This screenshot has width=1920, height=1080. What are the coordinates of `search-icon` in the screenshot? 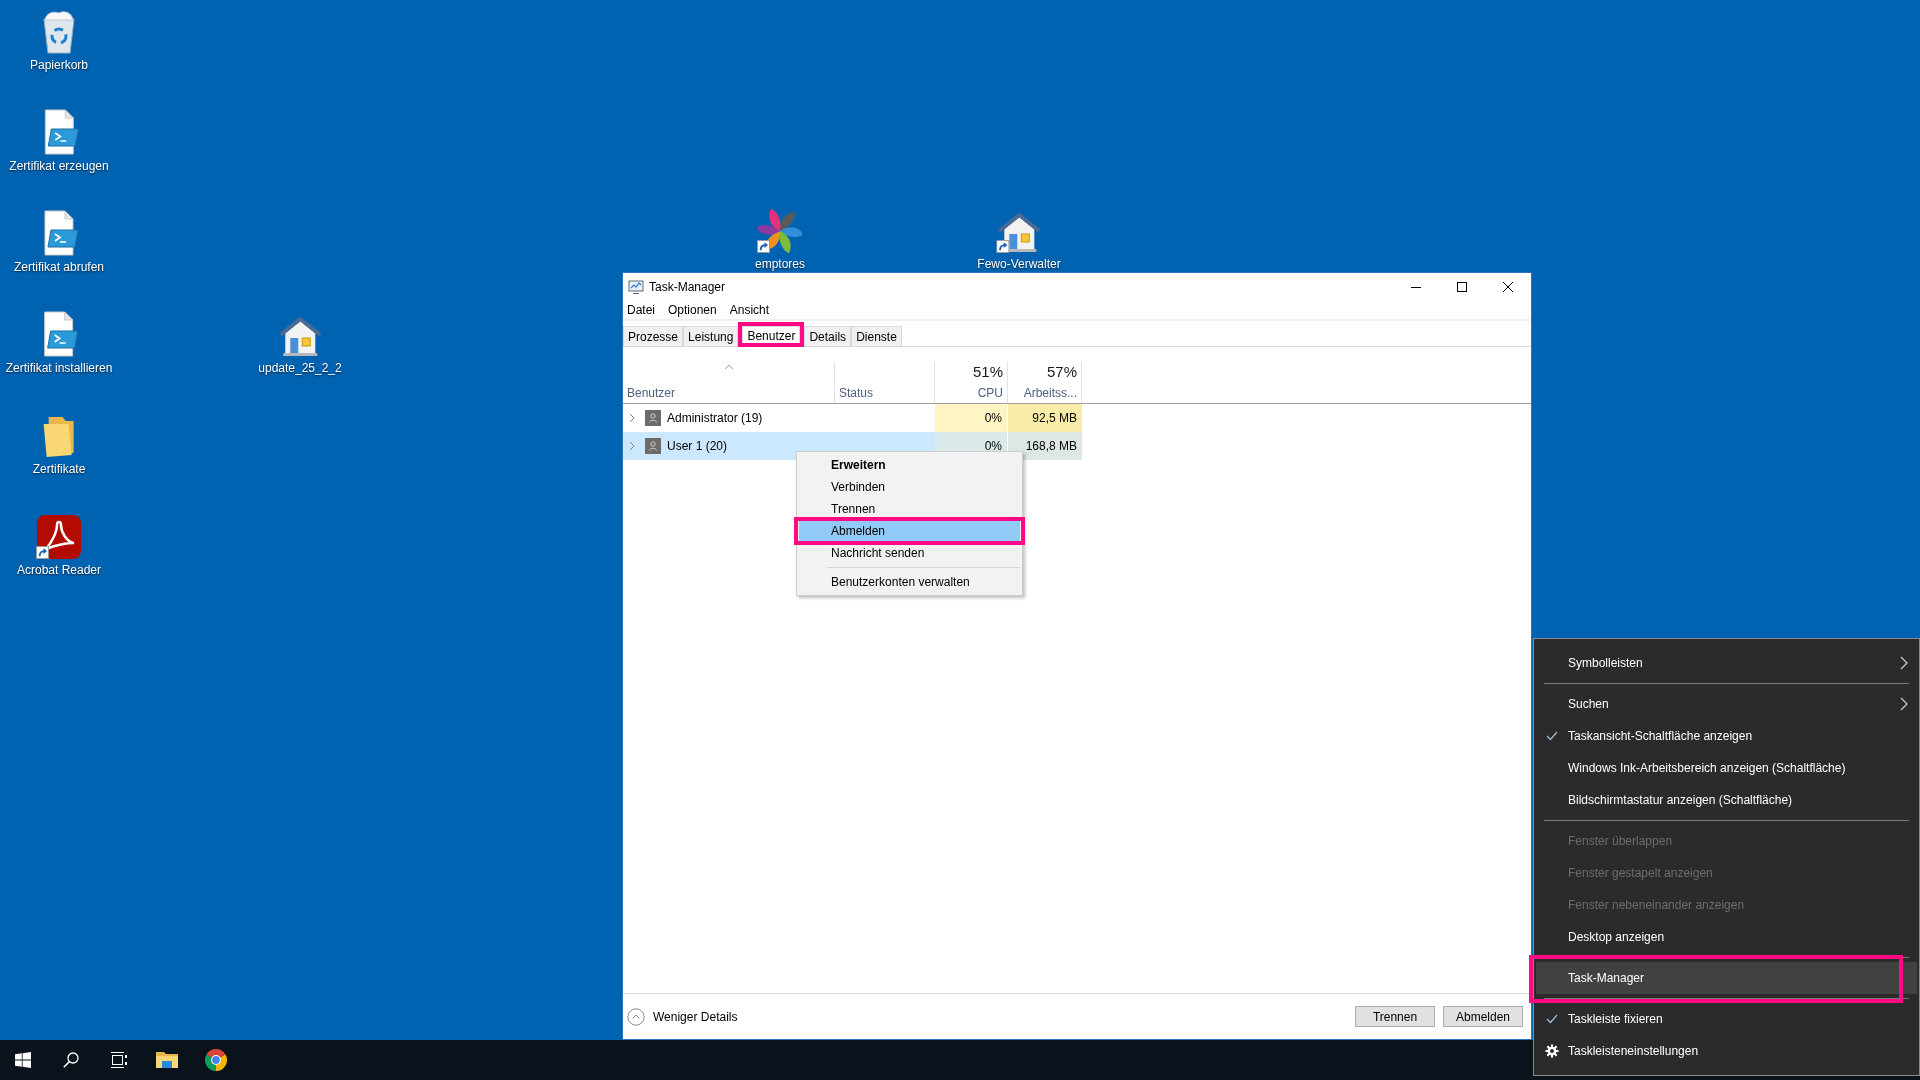 It's located at (71, 1060).